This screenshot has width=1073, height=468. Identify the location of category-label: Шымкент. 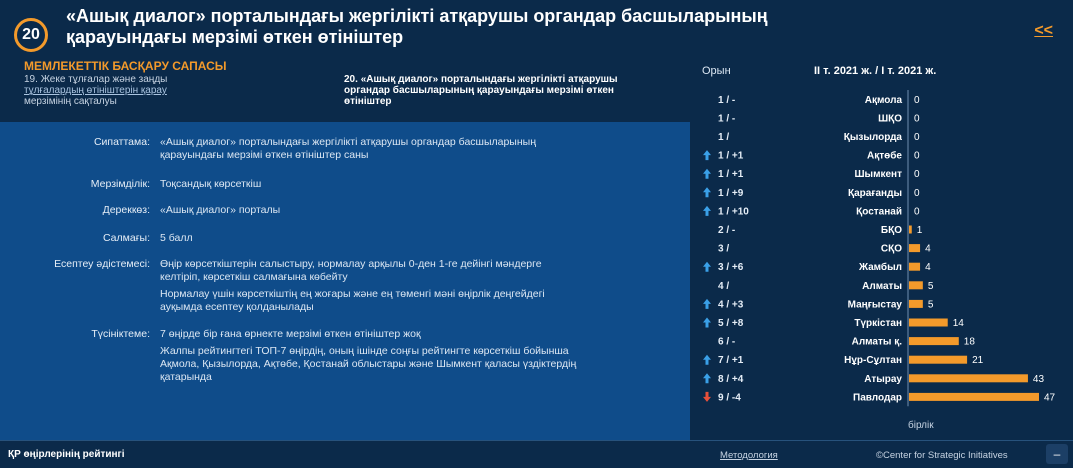
(879, 174).